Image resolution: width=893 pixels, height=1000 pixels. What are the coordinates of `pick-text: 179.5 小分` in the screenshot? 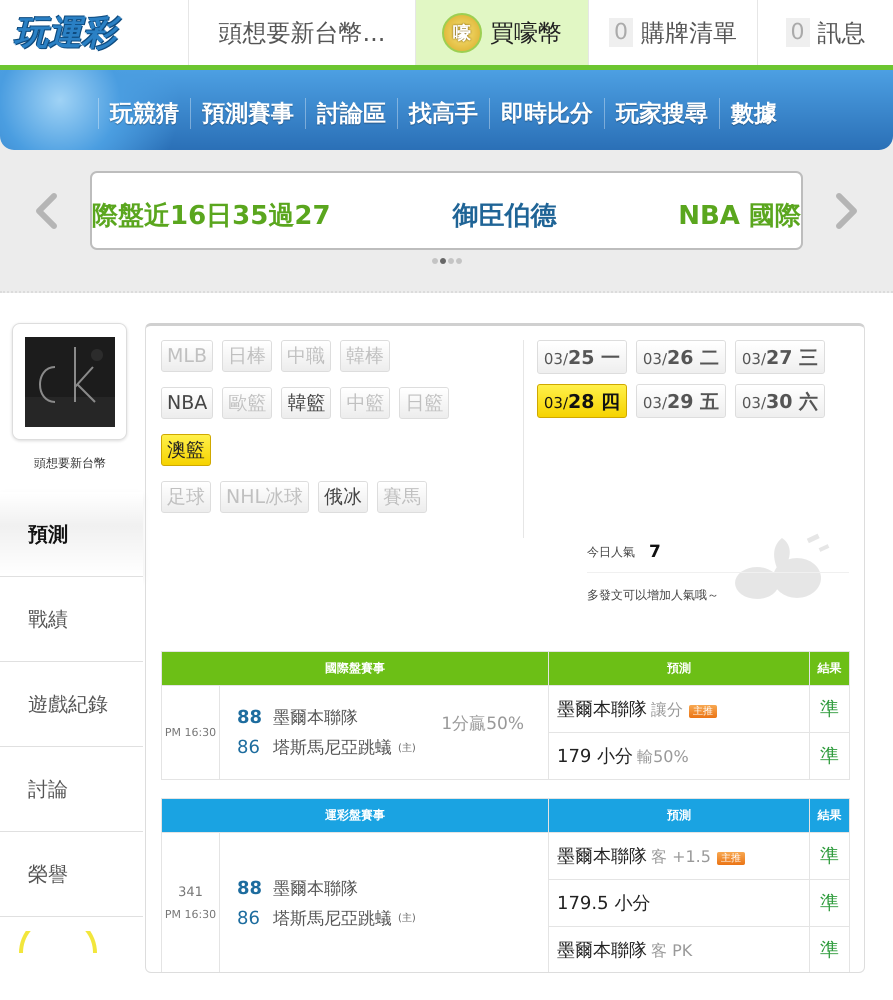 It's located at (603, 903).